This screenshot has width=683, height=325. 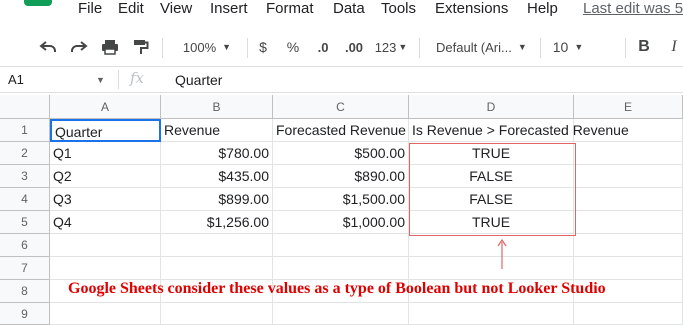 I want to click on zoom-select: 100% ▼, so click(x=207, y=47).